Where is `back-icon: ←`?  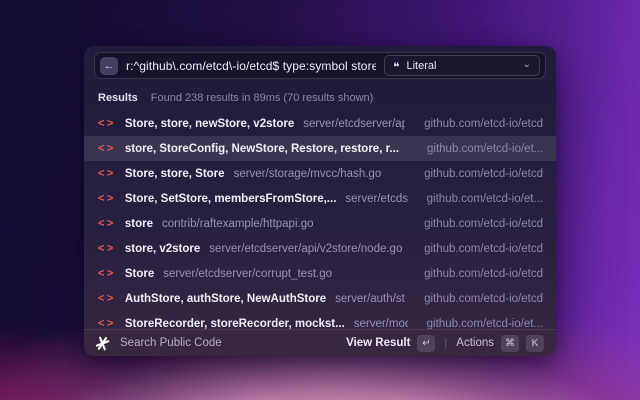 back-icon: ← is located at coordinates (109, 65).